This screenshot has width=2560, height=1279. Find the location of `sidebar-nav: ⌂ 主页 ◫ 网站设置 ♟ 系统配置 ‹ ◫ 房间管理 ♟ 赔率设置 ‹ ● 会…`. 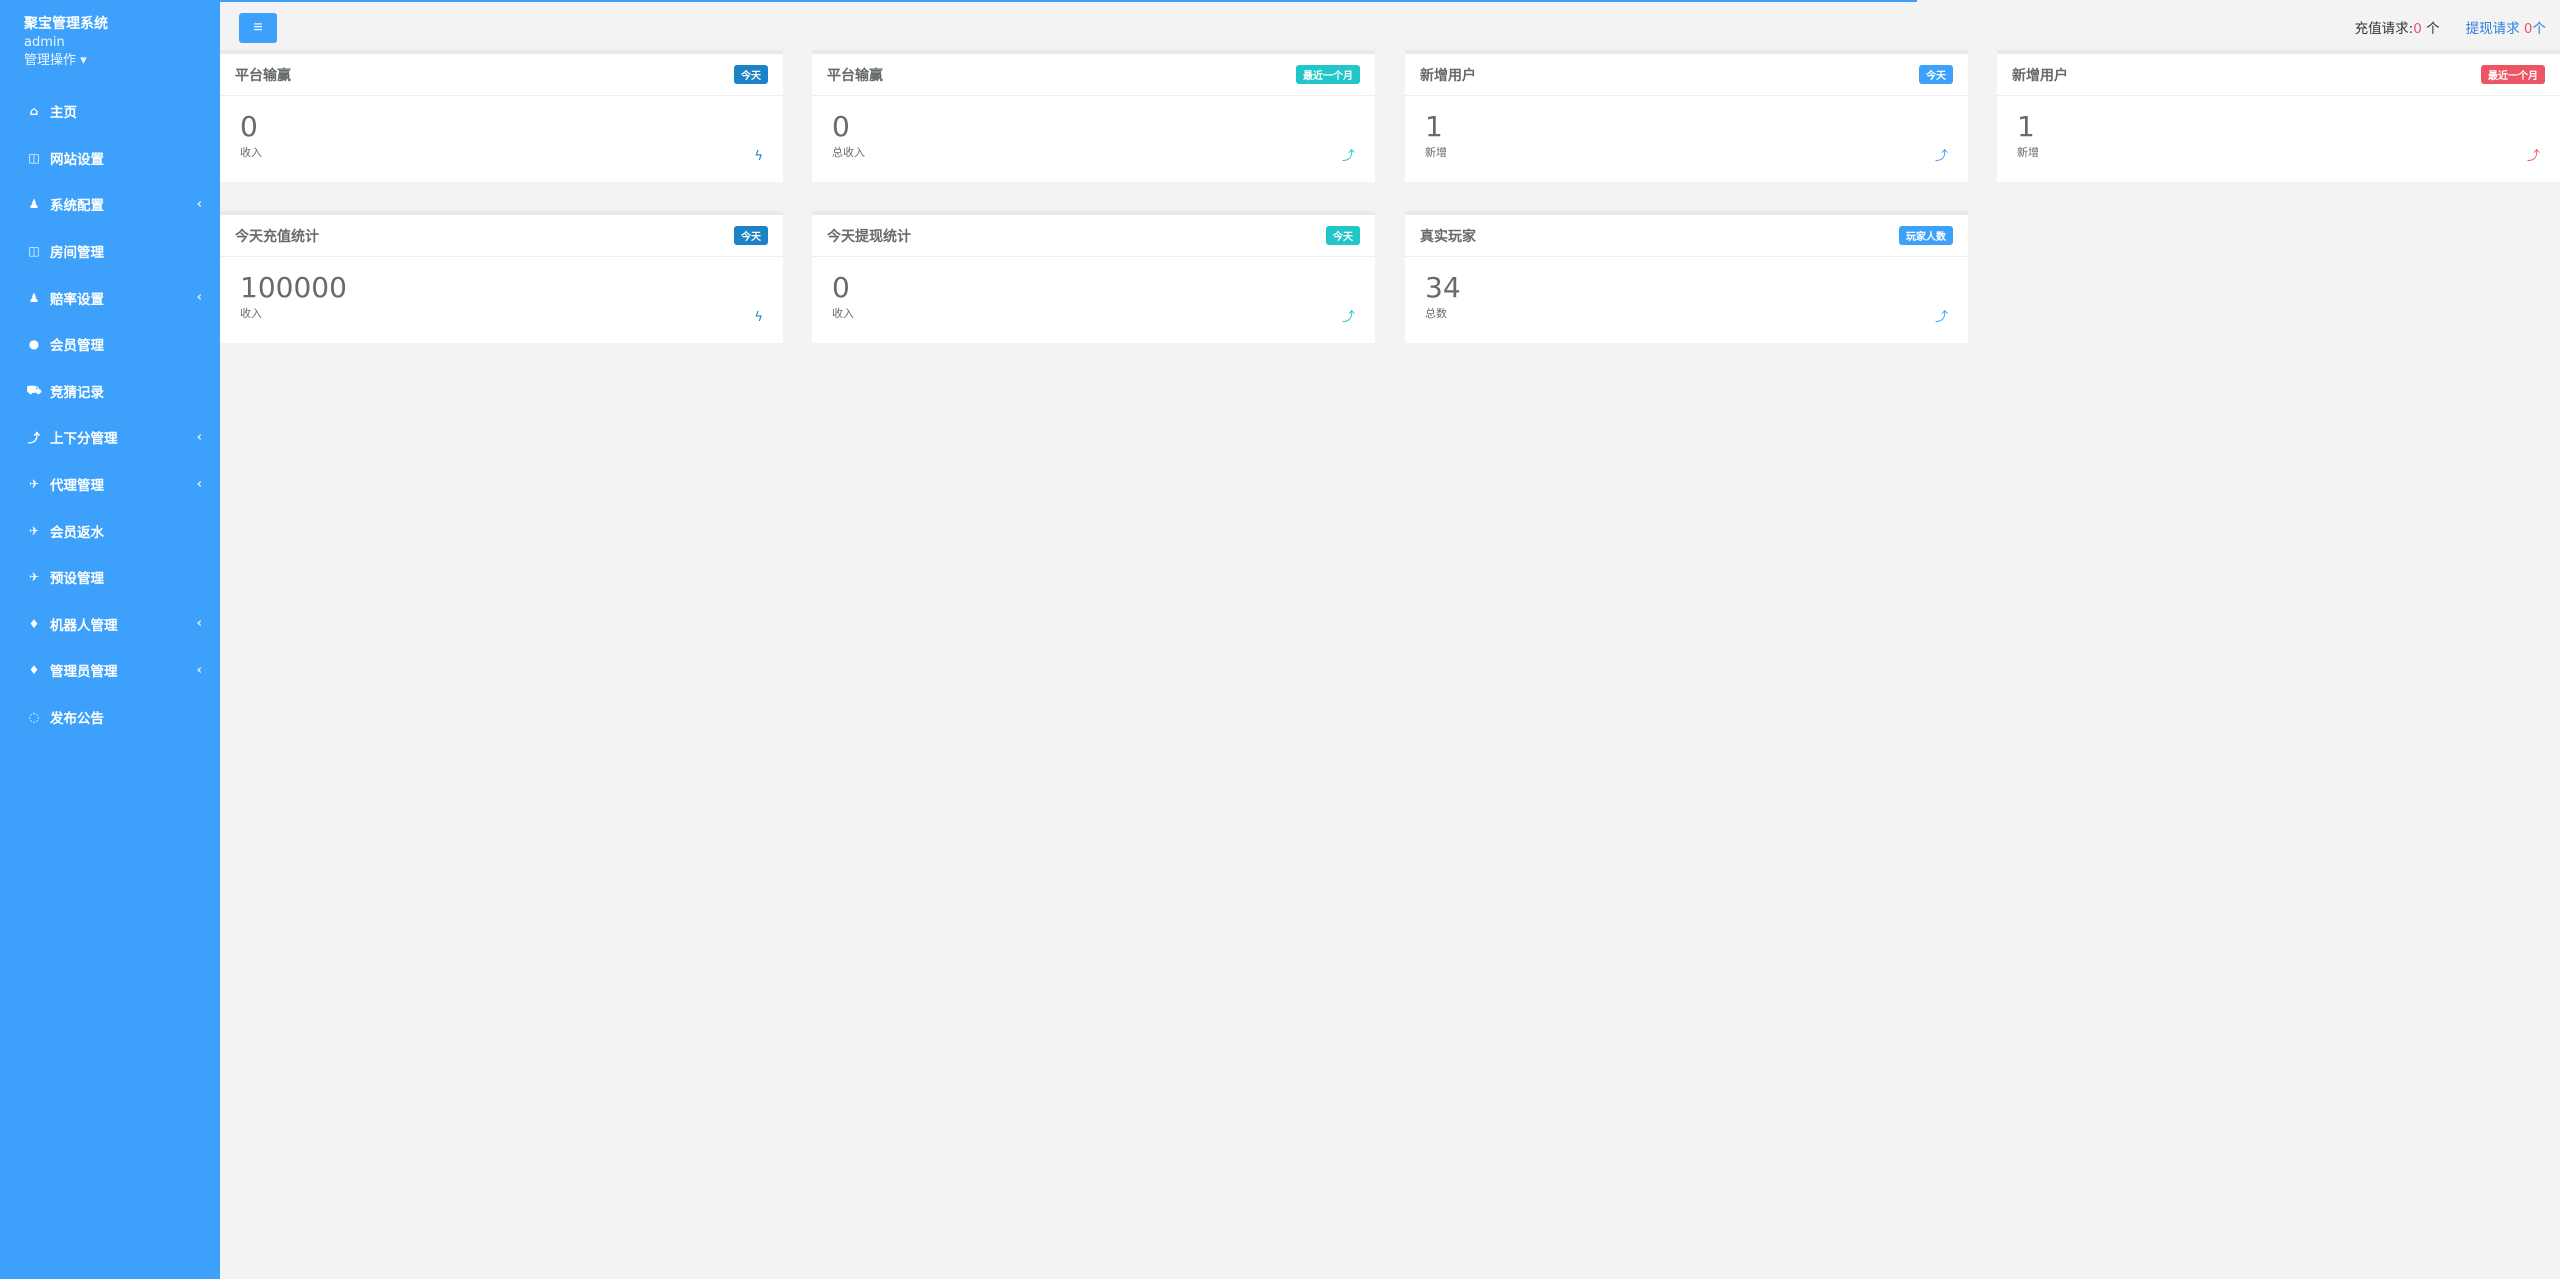

sidebar-nav: ⌂ 主页 ◫ 网站设置 ♟ 系统配置 ‹ ◫ 房间管理 ♟ 赔率设置 ‹ ● 会… is located at coordinates (110, 414).